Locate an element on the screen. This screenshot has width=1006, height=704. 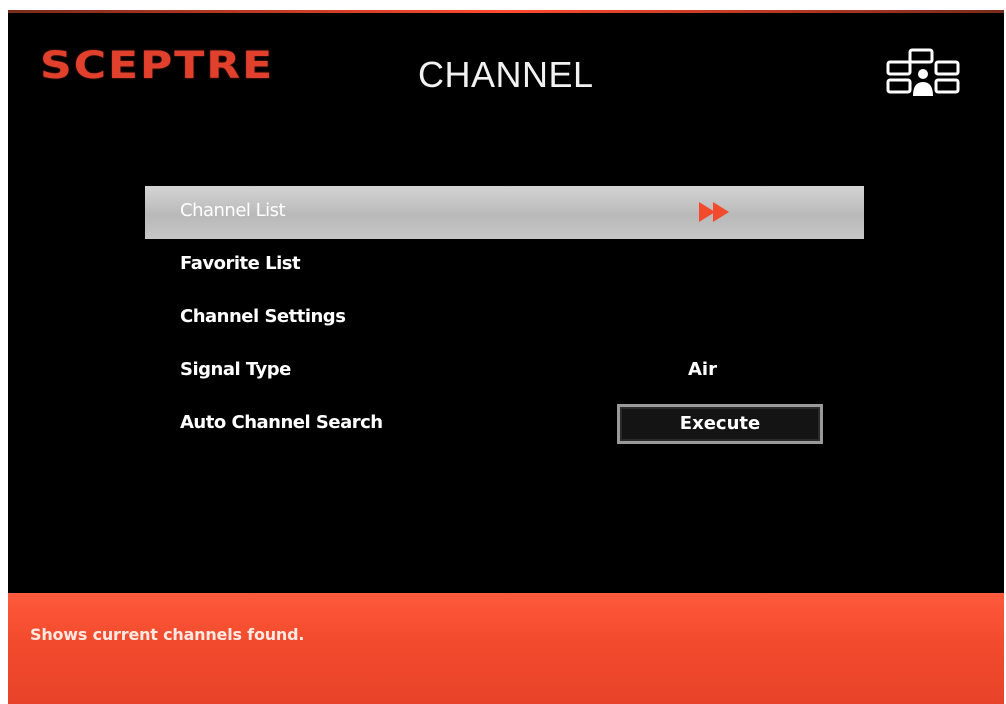
menu-item-label: Signal Type is located at coordinates (235, 369).